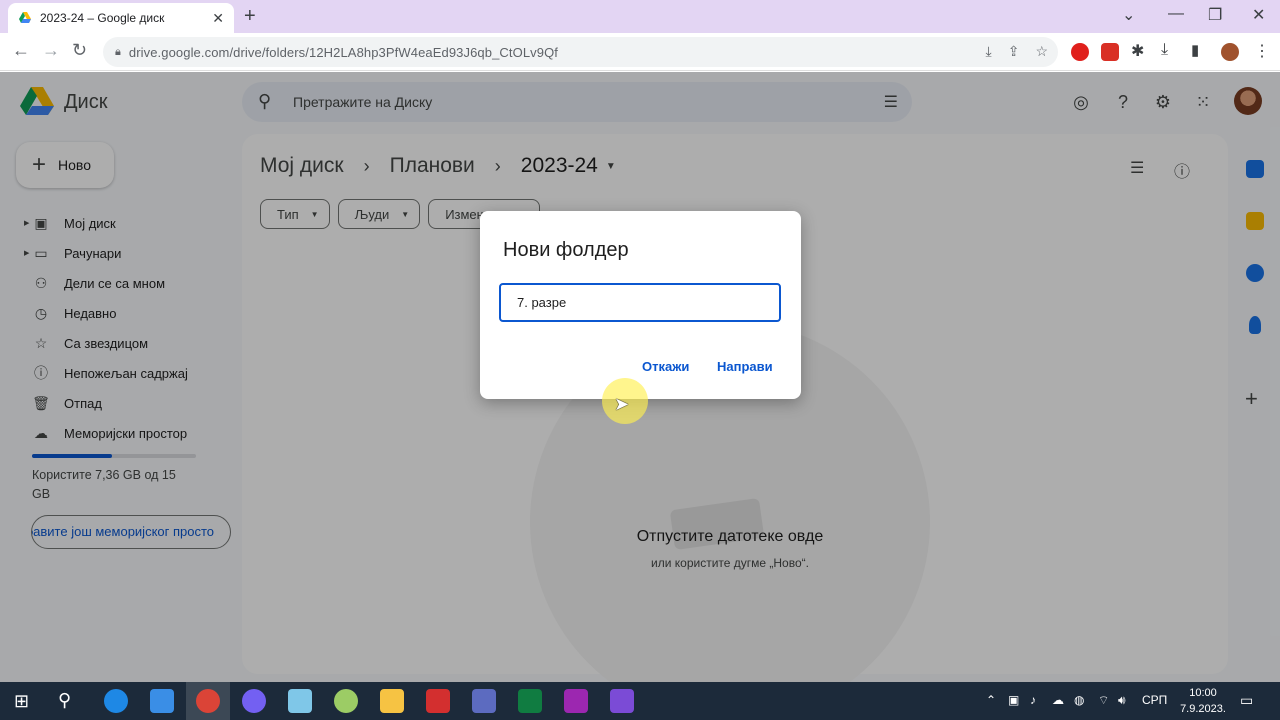  Describe the element at coordinates (484, 701) in the screenshot. I see `media-player-icon` at that location.